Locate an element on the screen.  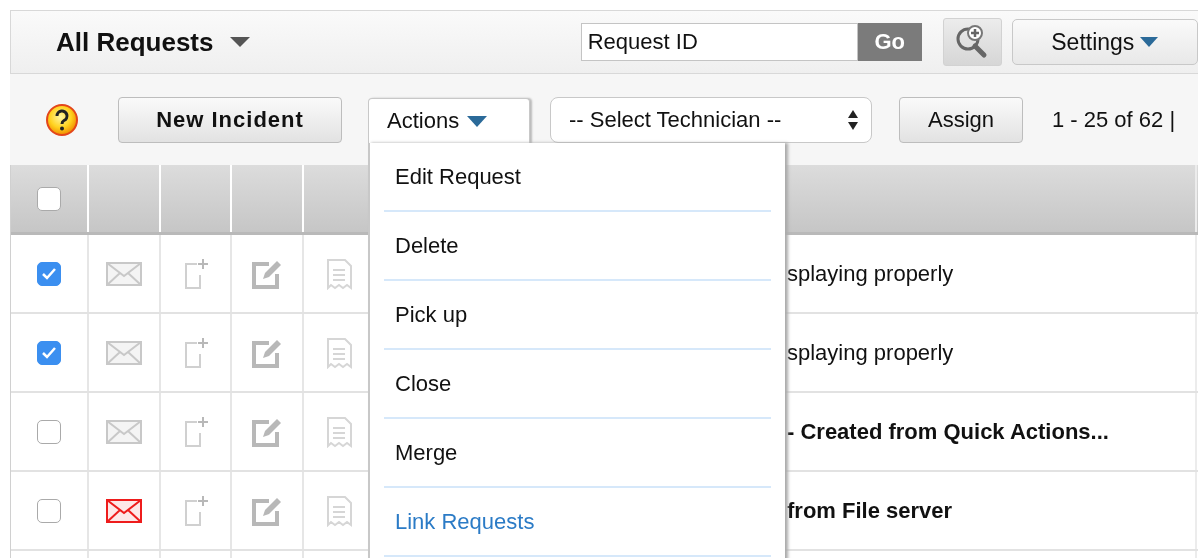
menu-item: Close is located at coordinates (577, 384).